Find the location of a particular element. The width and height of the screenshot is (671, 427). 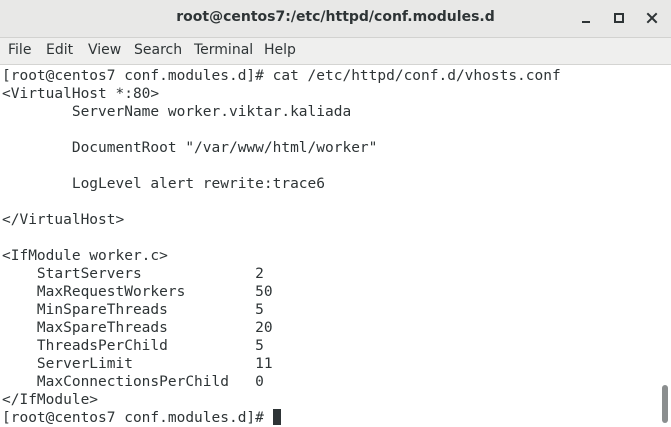

scrollbar-thumb is located at coordinates (665, 404).